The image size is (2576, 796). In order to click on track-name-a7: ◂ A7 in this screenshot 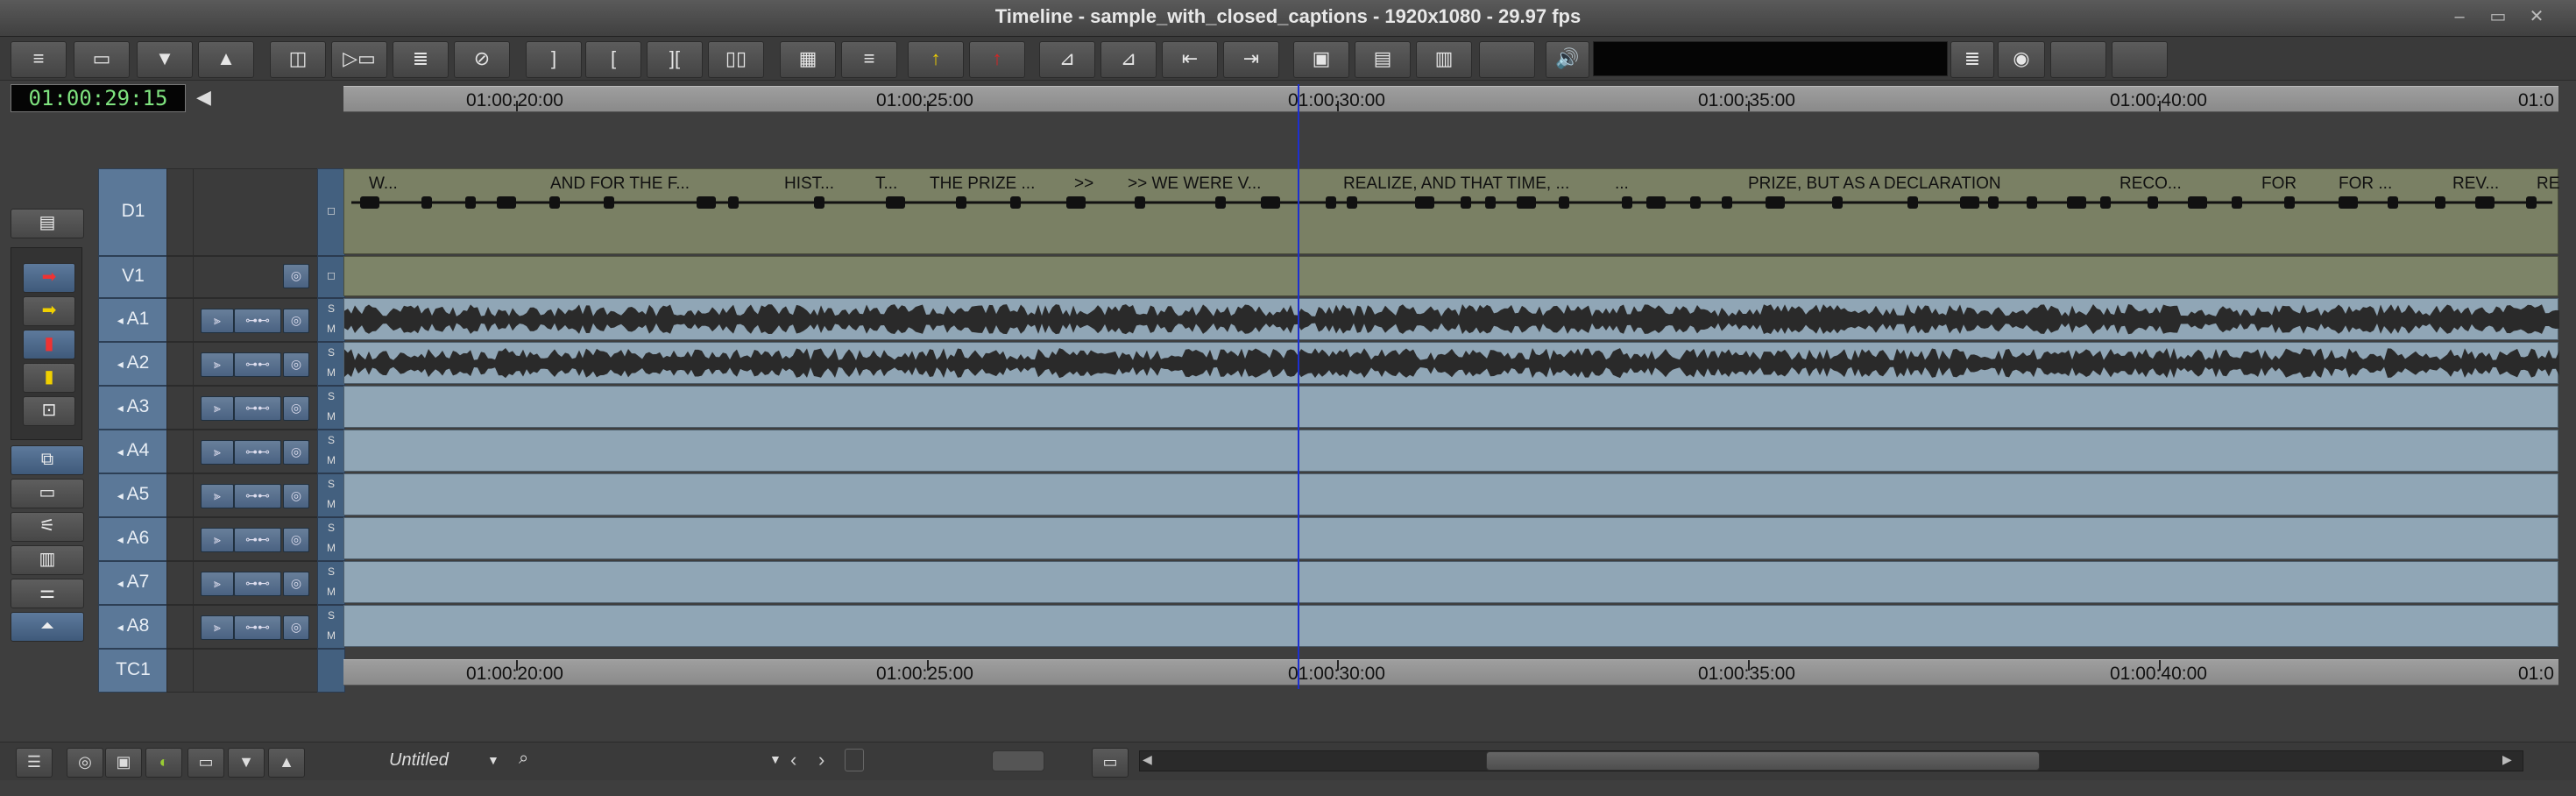, I will do `click(133, 583)`.